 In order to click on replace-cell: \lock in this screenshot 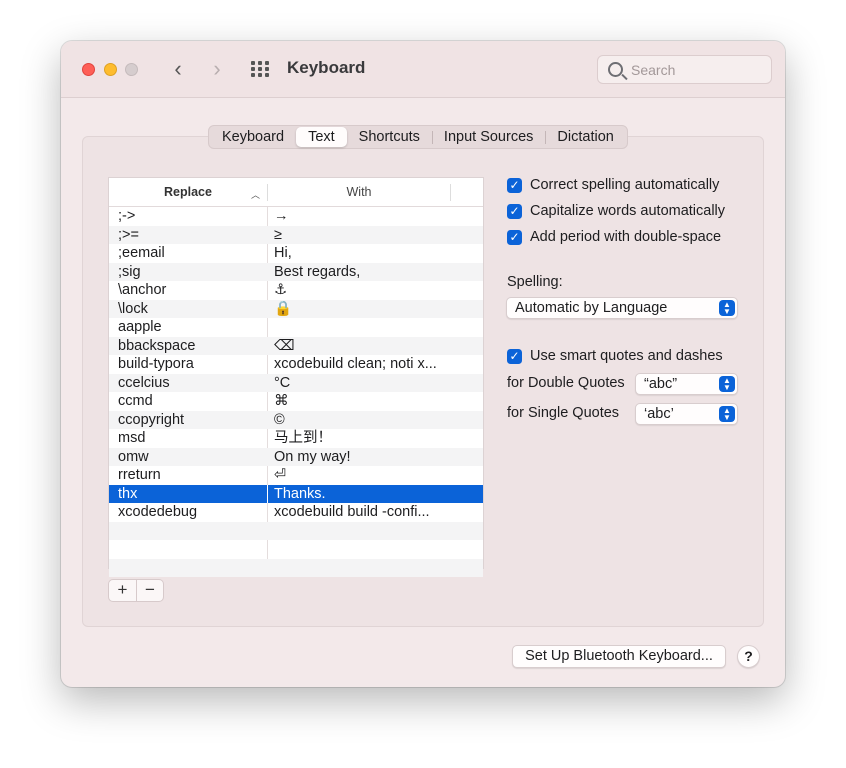, I will do `click(188, 309)`.